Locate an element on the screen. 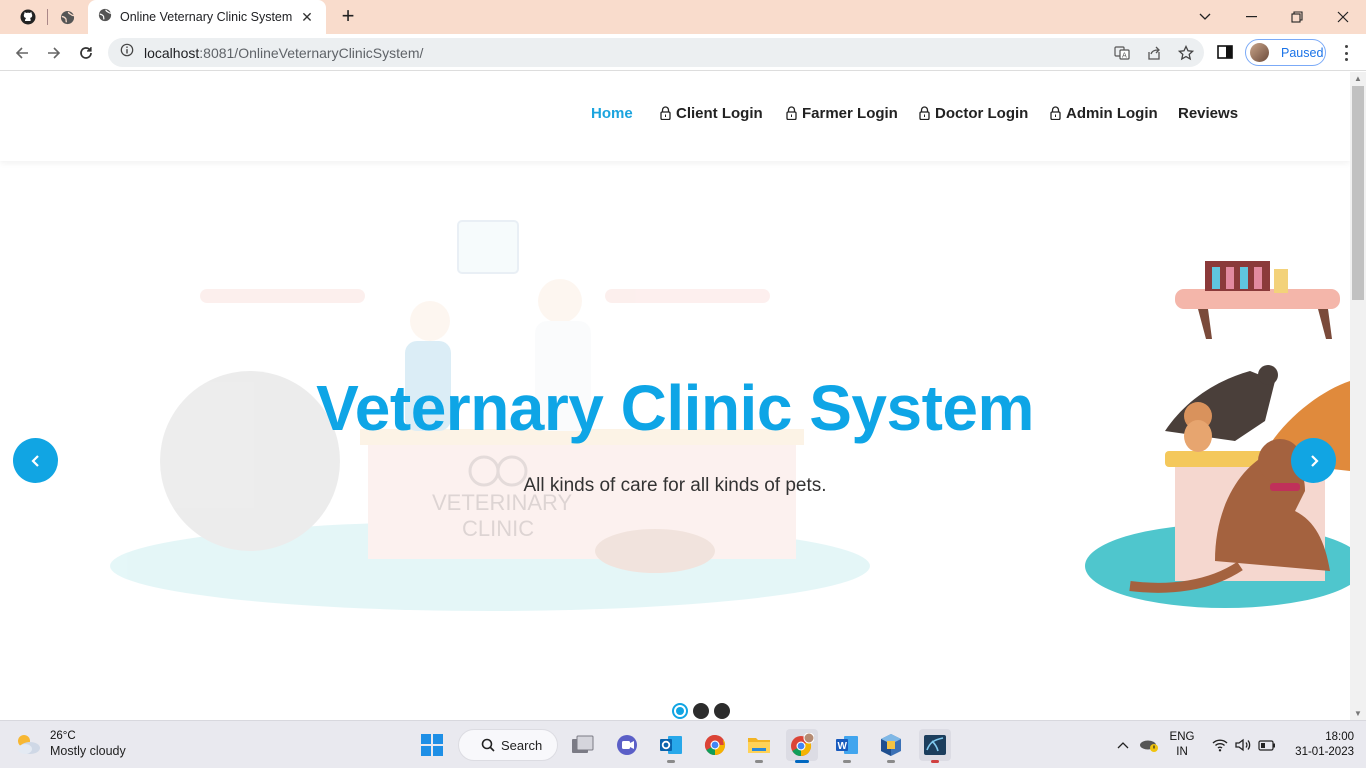 The width and height of the screenshot is (1366, 769). hero-subtitle: All kinds of care for all kinds of pets. is located at coordinates (675, 485).